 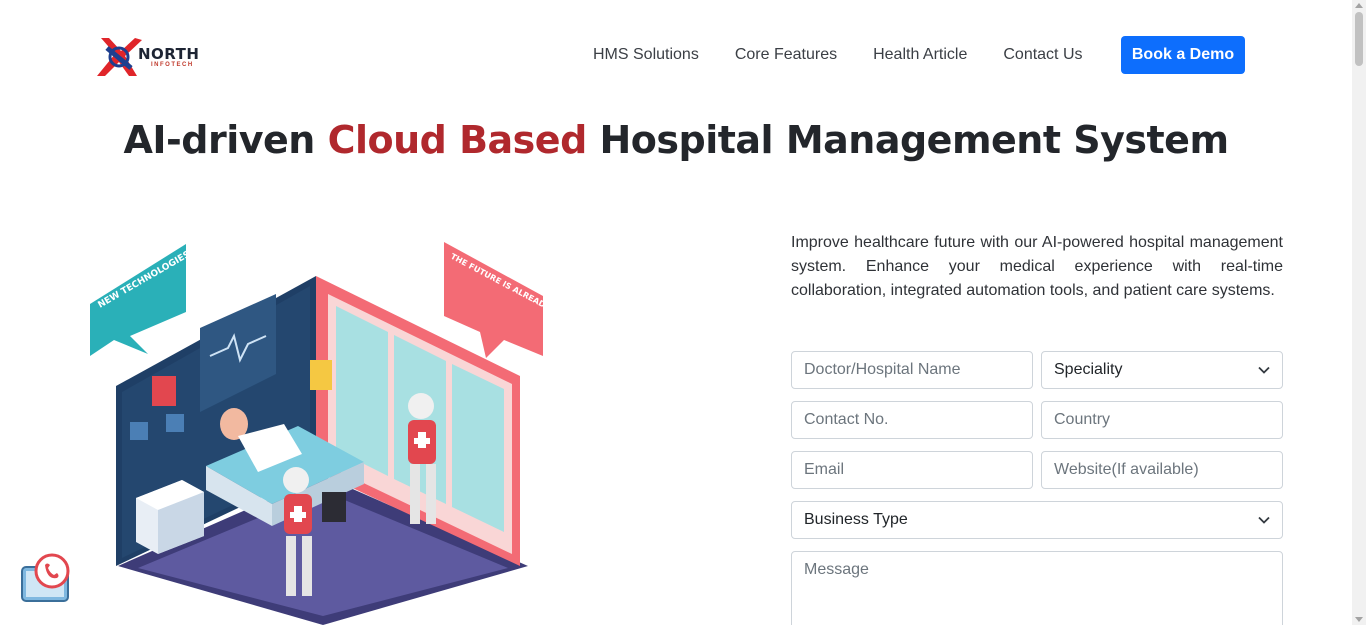 What do you see at coordinates (846, 419) in the screenshot?
I see `contact-placeholder: Contact No.` at bounding box center [846, 419].